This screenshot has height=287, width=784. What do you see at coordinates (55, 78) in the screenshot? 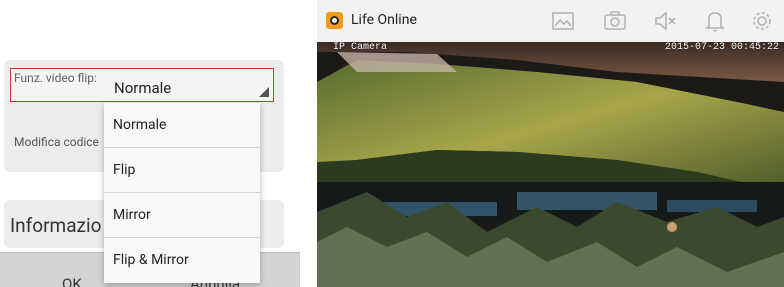
I see `video-flip-label: Funz. video flip:` at bounding box center [55, 78].